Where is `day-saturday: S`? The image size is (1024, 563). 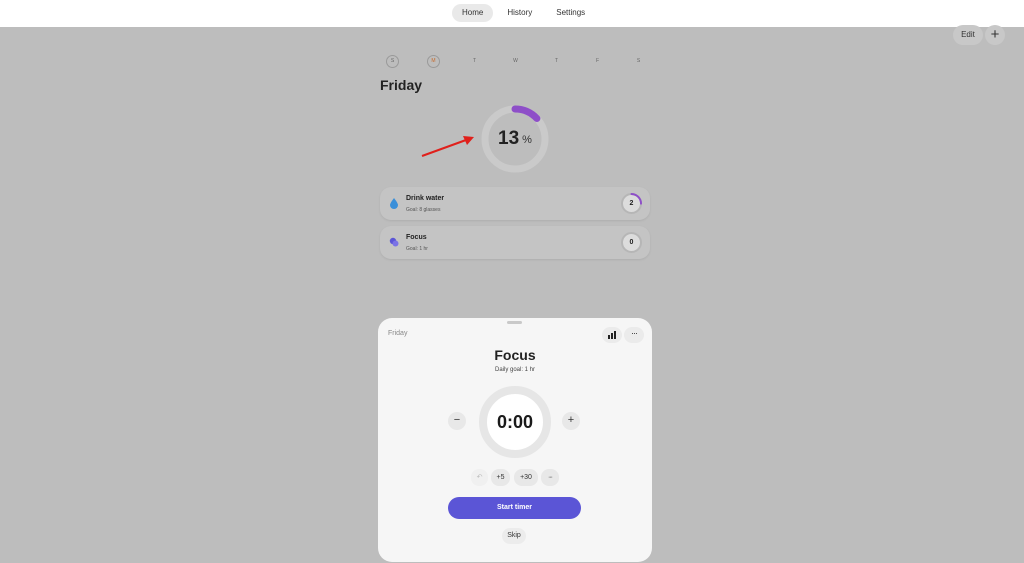 day-saturday: S is located at coordinates (638, 61).